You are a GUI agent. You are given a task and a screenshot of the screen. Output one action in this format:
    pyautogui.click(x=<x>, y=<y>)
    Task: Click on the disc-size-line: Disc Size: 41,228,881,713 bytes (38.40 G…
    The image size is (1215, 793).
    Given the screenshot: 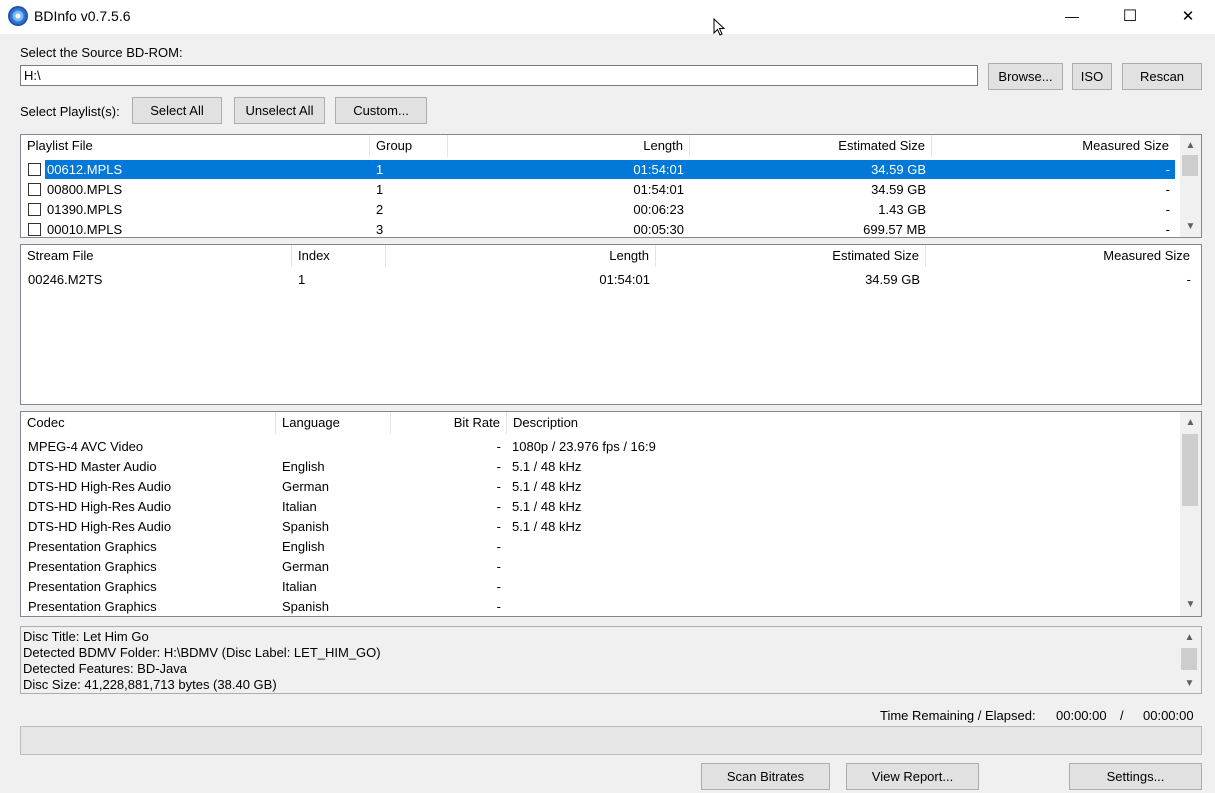 What is the action you would take?
    pyautogui.click(x=150, y=684)
    